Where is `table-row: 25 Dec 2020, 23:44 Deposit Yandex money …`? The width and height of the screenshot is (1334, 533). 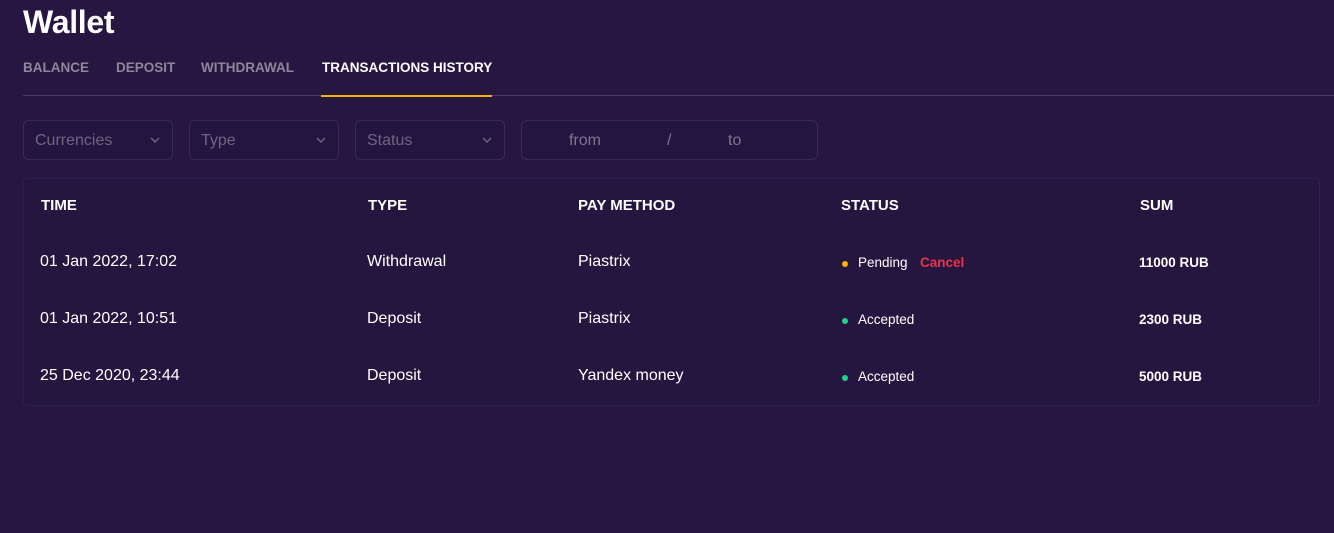
table-row: 25 Dec 2020, 23:44 Deposit Yandex money … is located at coordinates (671, 377).